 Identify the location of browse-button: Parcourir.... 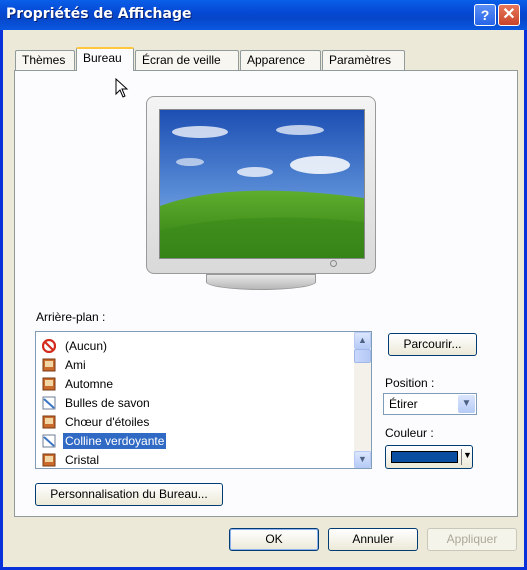
(432, 344).